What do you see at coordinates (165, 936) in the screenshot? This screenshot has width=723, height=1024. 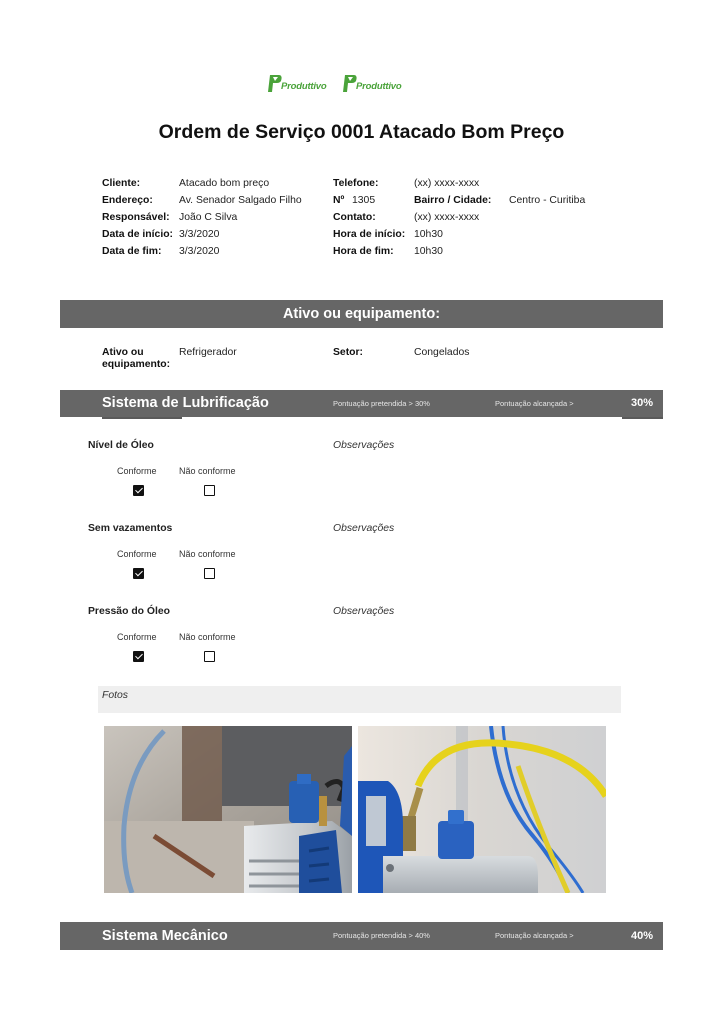 I see `system-title: Sistema Mecânico` at bounding box center [165, 936].